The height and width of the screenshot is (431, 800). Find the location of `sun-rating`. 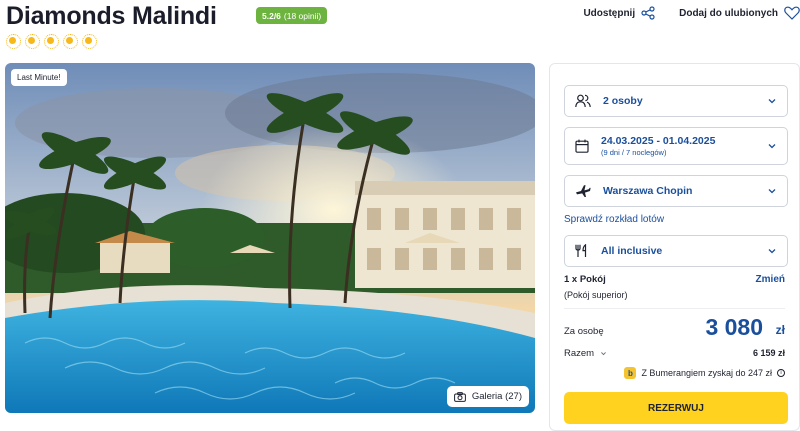

sun-rating is located at coordinates (51, 41).